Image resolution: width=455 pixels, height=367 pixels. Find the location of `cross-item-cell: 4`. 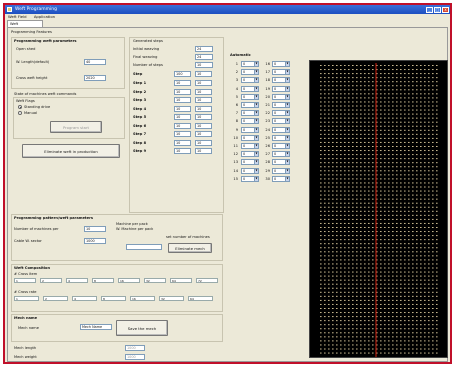

cross-item-cell: 4 is located at coordinates (77, 280).